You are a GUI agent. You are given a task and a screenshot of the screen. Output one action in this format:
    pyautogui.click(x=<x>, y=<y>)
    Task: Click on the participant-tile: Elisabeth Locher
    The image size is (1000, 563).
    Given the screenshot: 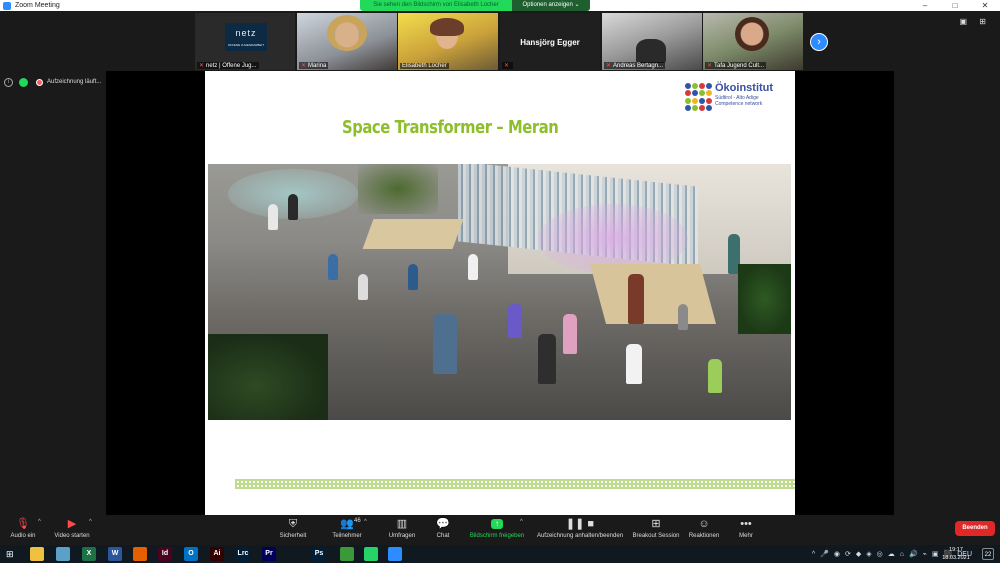 What is the action you would take?
    pyautogui.click(x=448, y=41)
    